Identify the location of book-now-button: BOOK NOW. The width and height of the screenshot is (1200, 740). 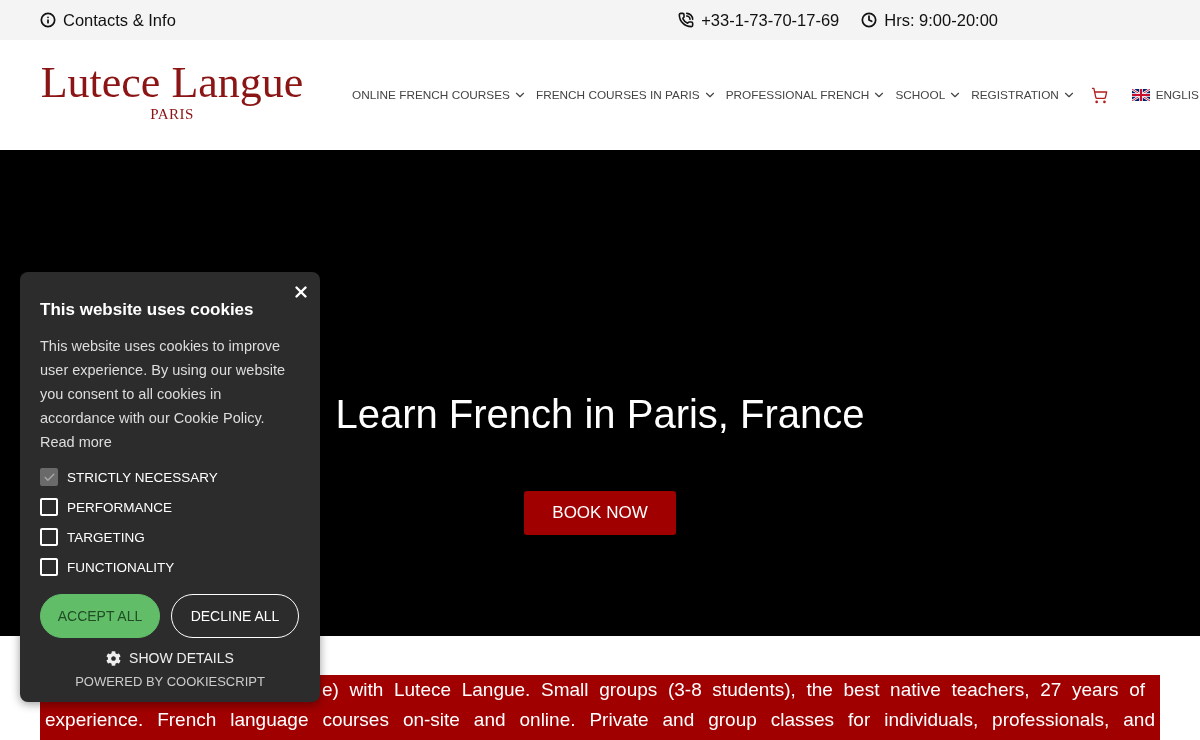
(600, 513).